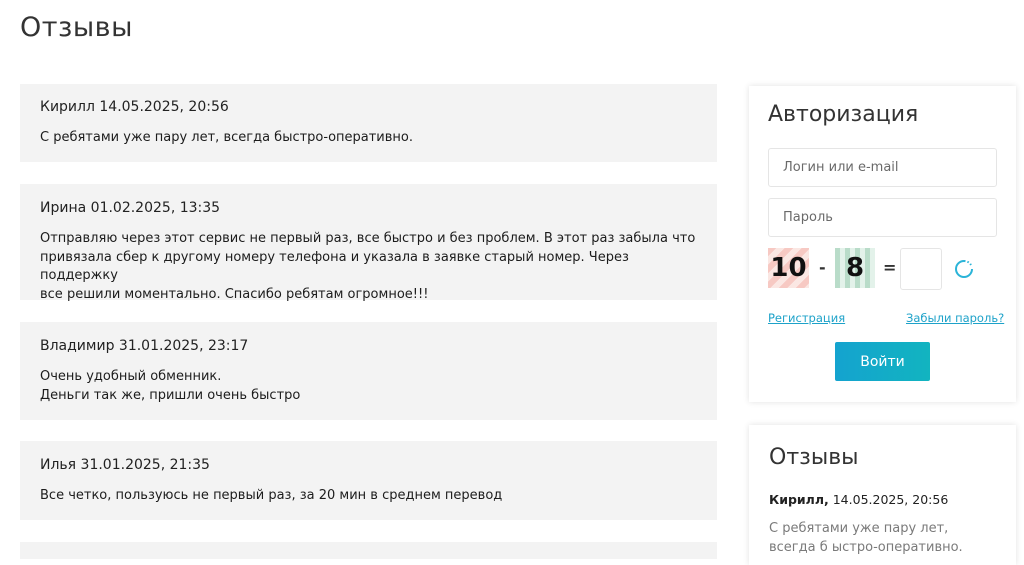 This screenshot has width=1024, height=565. What do you see at coordinates (890, 499) in the screenshot?
I see `side-review-date: 14.05.2025, 20:56` at bounding box center [890, 499].